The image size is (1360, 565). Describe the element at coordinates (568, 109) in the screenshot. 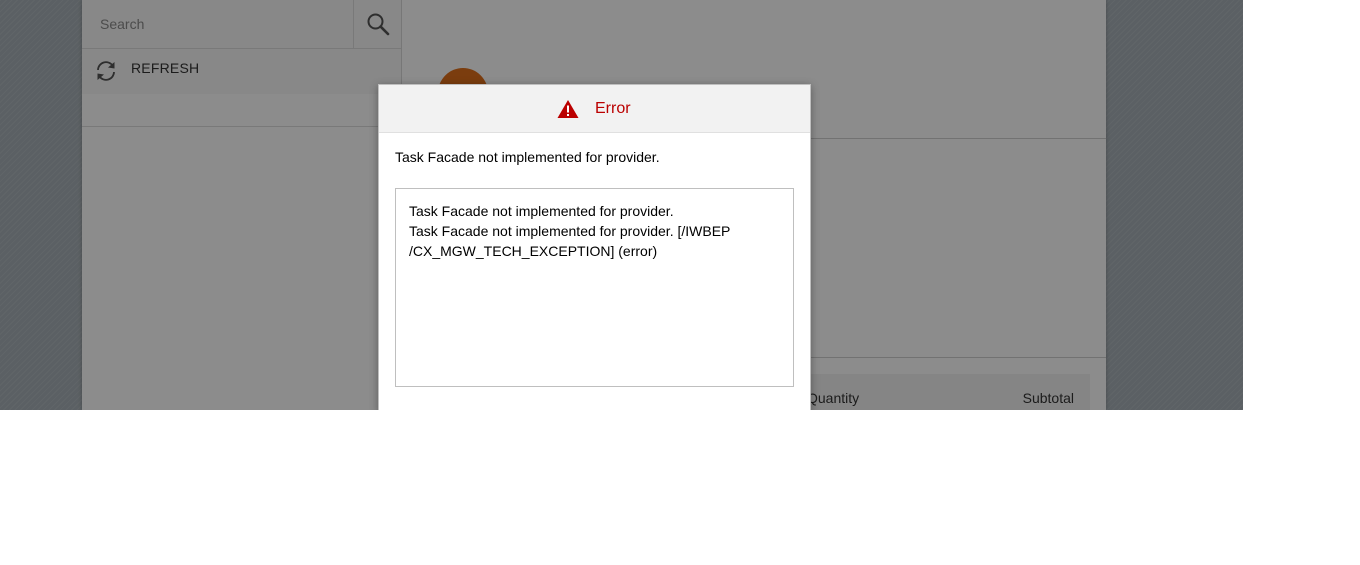

I see `warning-icon` at that location.